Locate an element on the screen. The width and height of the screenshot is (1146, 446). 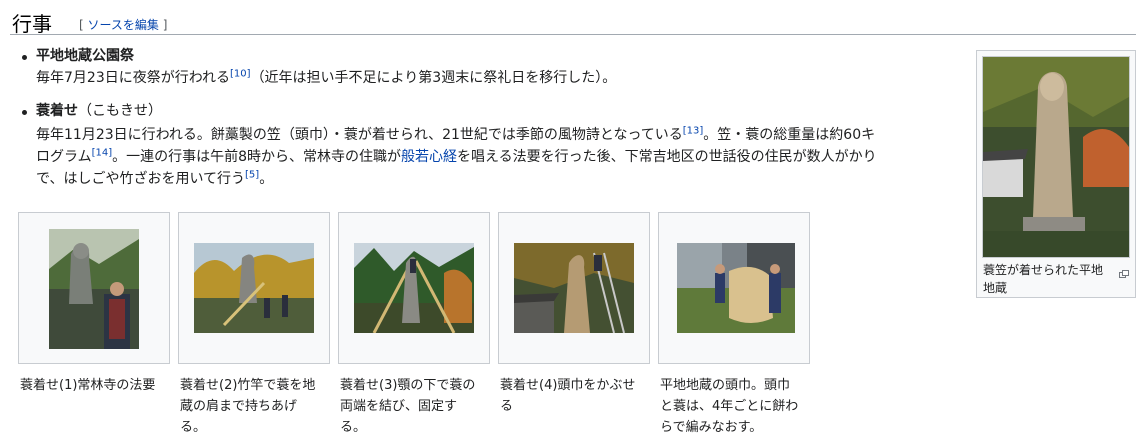
term-reading: （こもきせ） is located at coordinates (120, 111).